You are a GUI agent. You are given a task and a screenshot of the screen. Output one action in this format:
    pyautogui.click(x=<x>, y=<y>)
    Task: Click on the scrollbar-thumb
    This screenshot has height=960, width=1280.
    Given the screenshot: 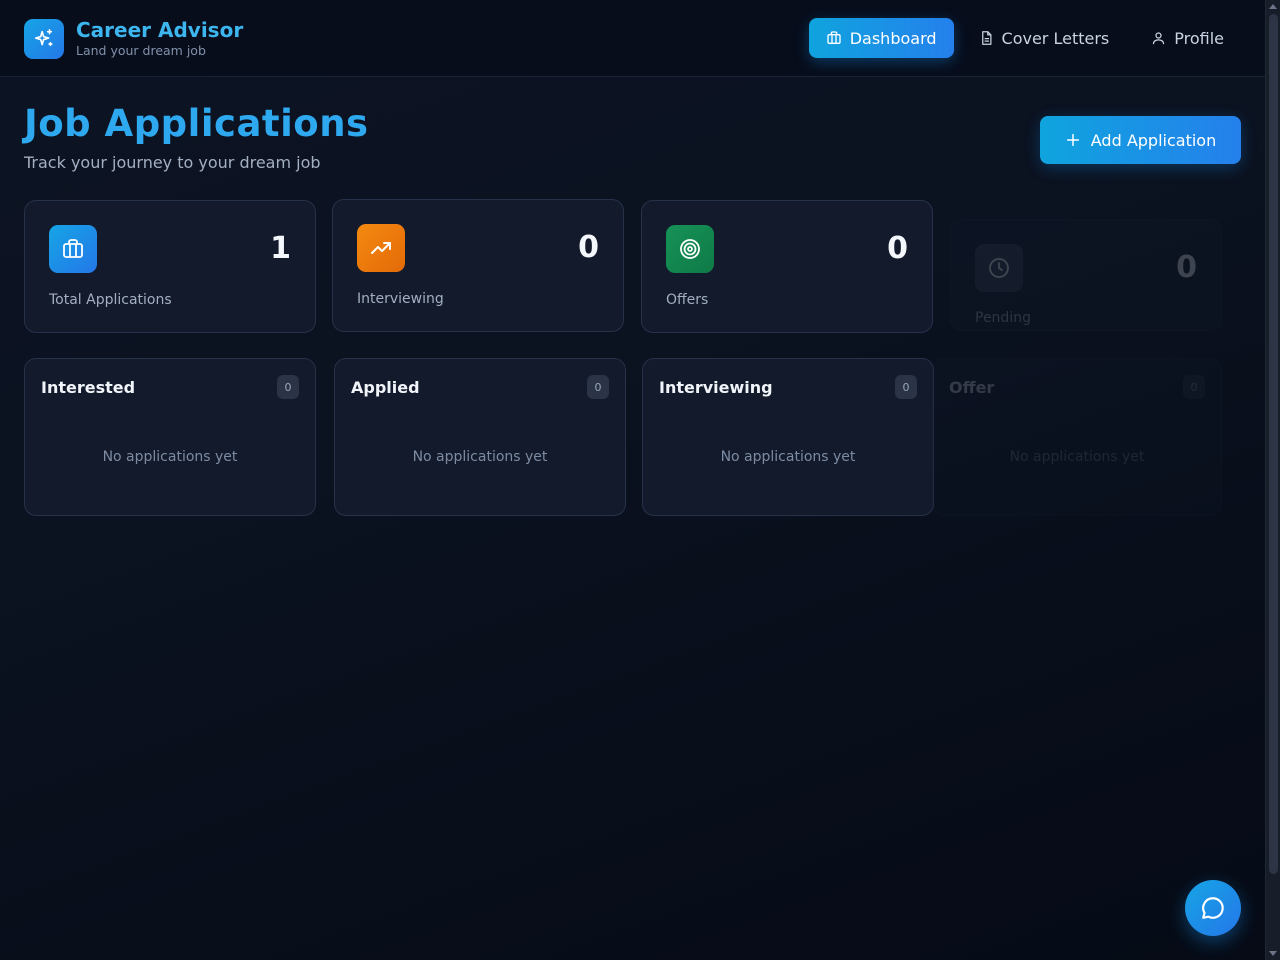 What is the action you would take?
    pyautogui.click(x=1273, y=444)
    